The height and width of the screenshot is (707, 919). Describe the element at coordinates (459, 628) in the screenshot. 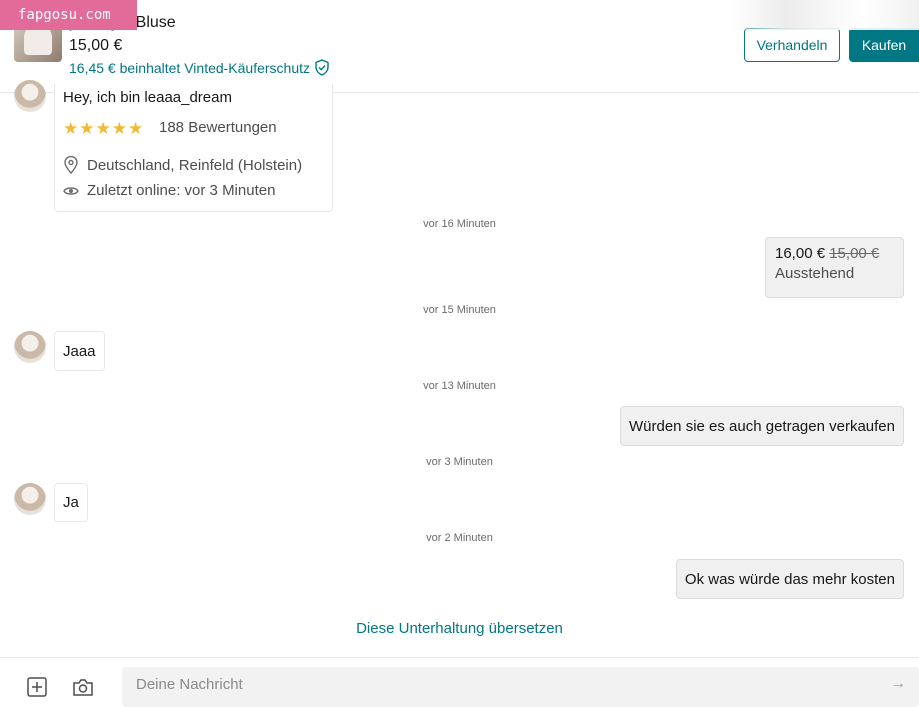

I see `translate-conversation-link: Diese Unterhaltung übersetzen` at that location.